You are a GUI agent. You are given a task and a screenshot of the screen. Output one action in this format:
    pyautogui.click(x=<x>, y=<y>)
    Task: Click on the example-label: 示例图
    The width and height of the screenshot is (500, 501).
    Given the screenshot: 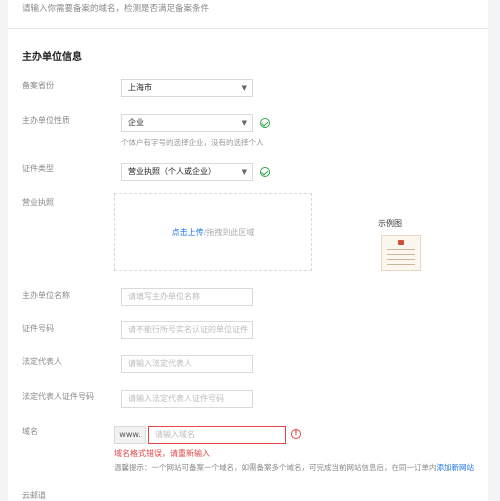 What is the action you would take?
    pyautogui.click(x=390, y=223)
    